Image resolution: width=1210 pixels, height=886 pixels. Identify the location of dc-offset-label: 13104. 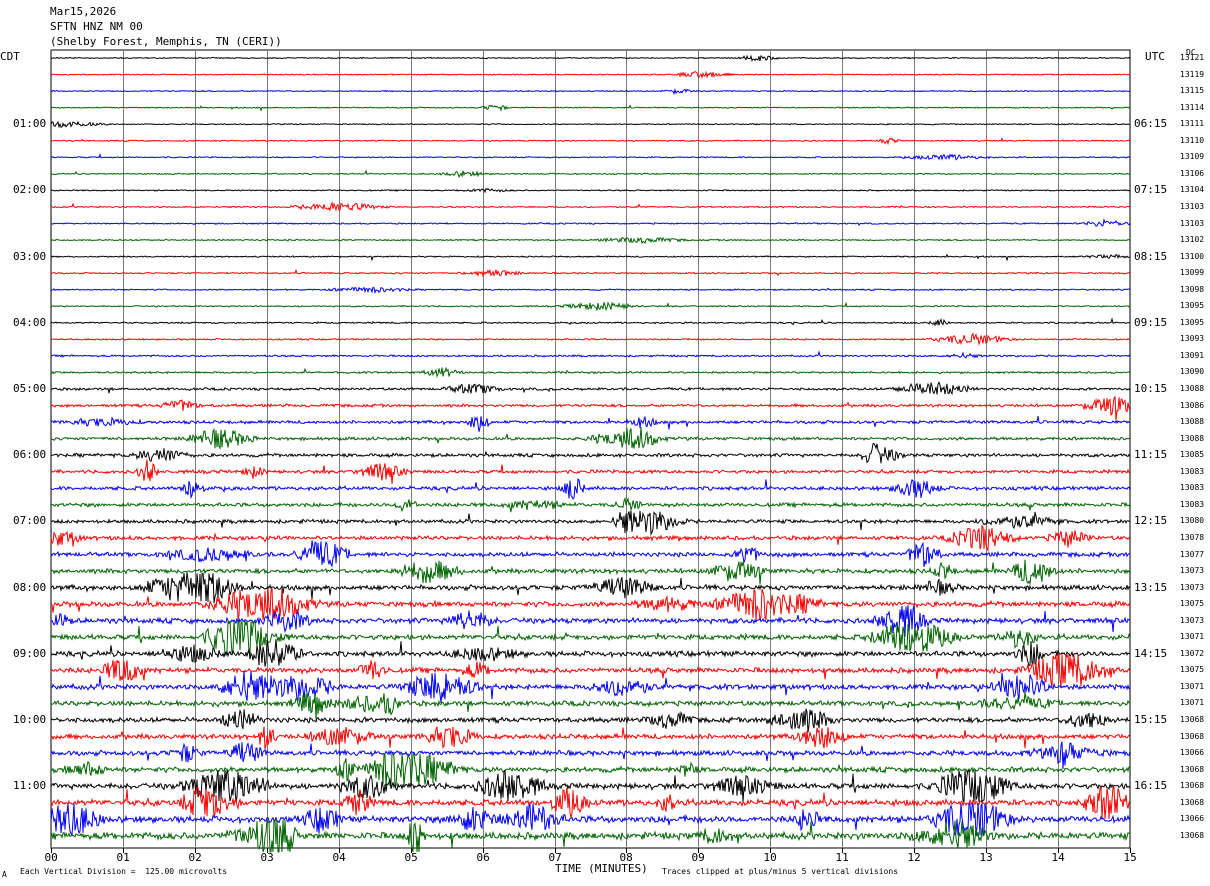
(1192, 190).